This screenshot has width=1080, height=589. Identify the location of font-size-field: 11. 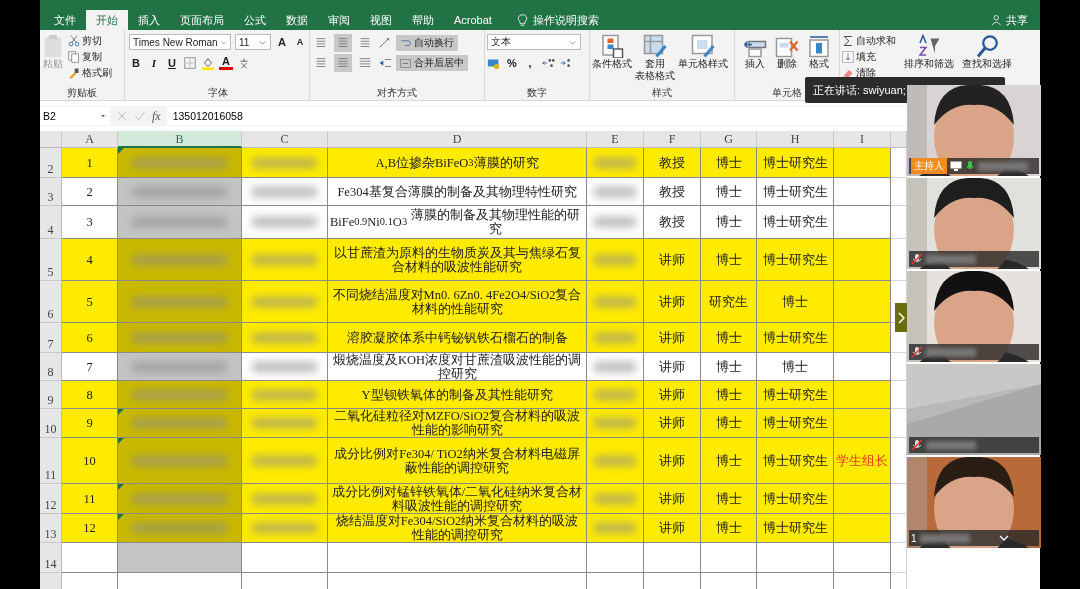
(253, 42).